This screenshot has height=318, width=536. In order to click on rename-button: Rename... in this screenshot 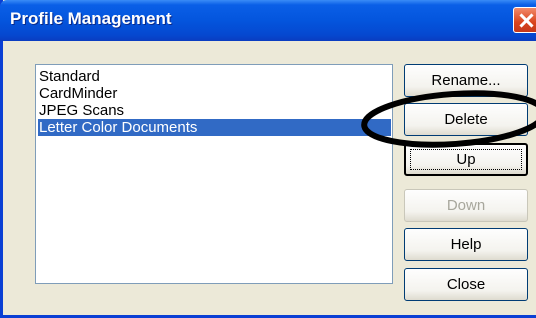, I will do `click(466, 80)`.